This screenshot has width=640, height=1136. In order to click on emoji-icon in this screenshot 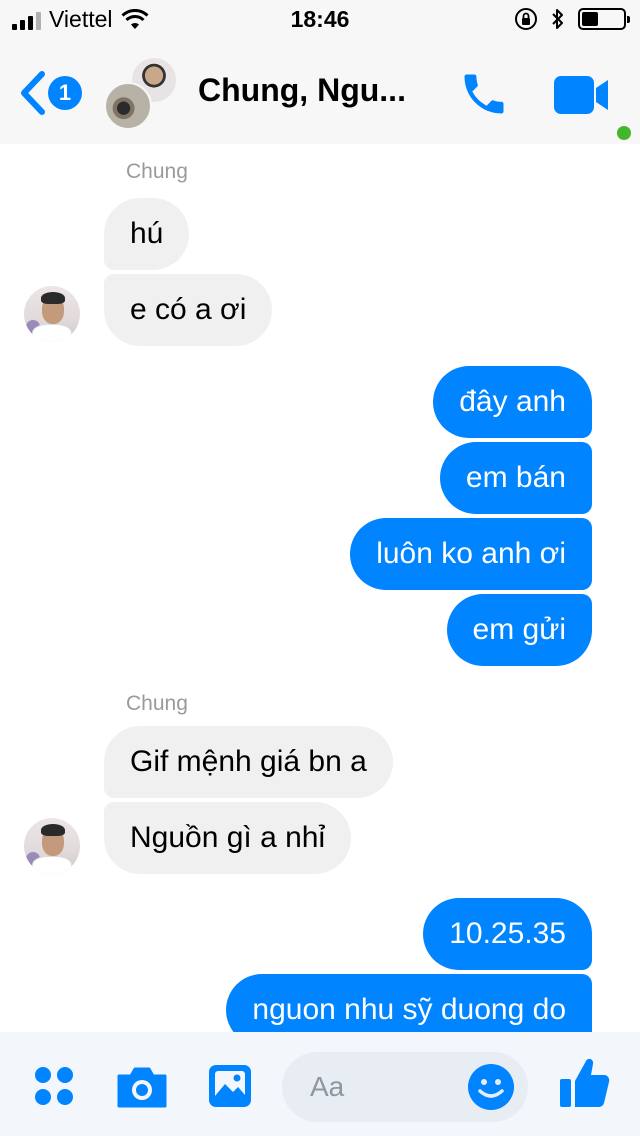, I will do `click(491, 1087)`.